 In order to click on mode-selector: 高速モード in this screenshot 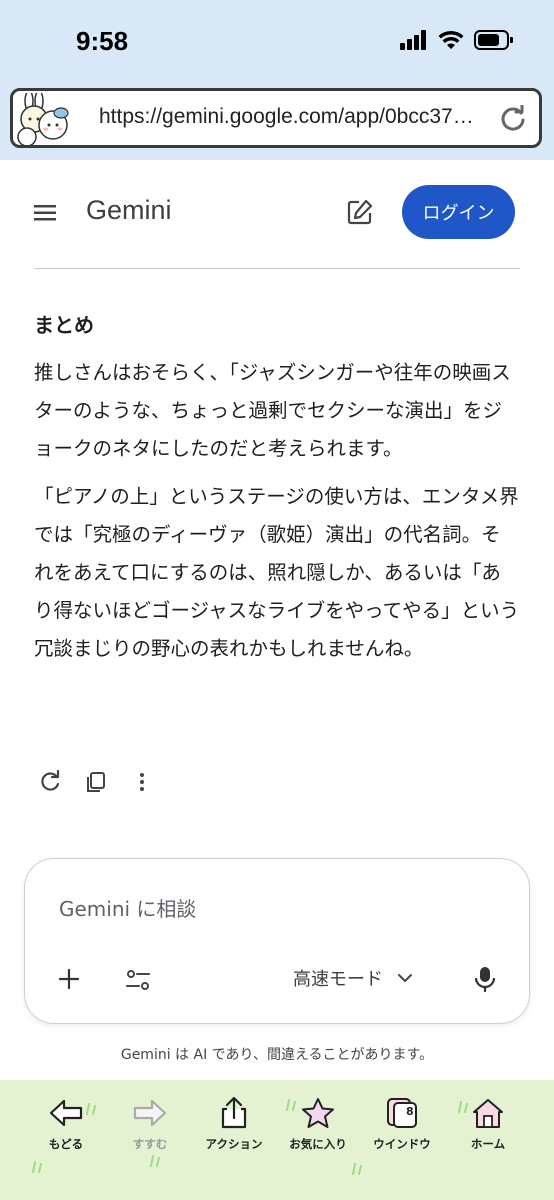, I will do `click(353, 978)`.